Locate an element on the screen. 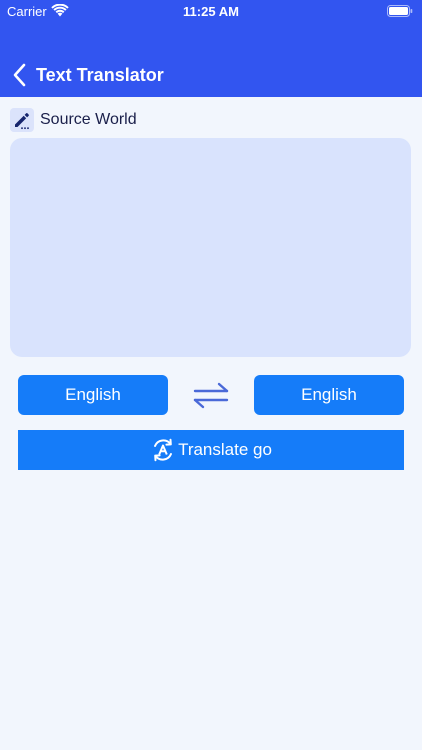 Image resolution: width=422 pixels, height=750 pixels. pencil-icon is located at coordinates (22, 120).